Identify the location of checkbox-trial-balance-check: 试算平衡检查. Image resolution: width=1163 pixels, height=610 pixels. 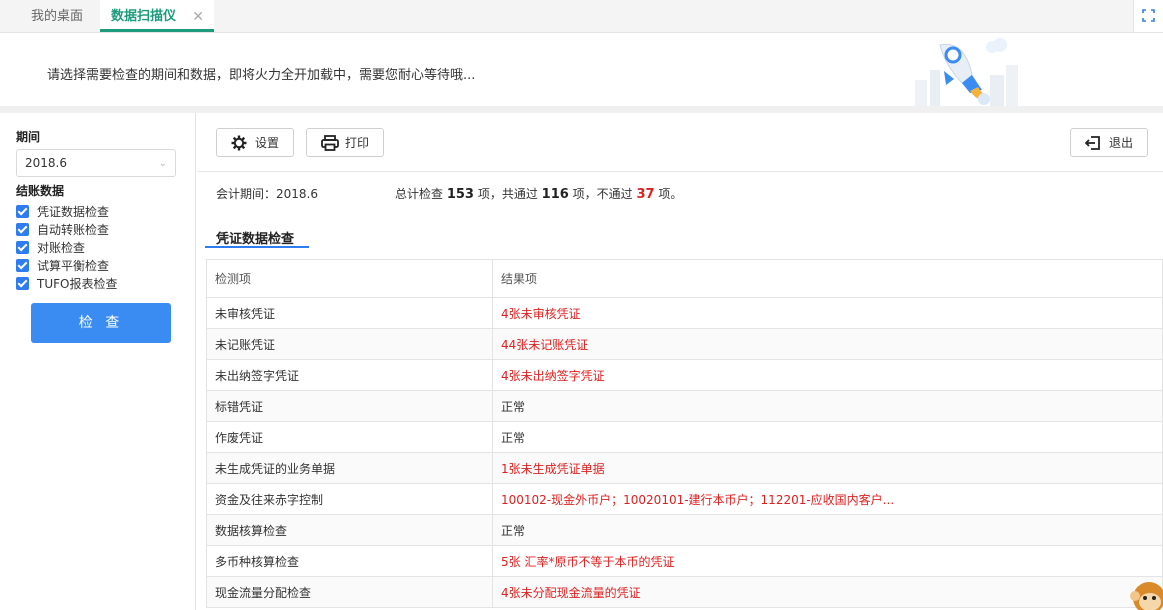
(62, 266).